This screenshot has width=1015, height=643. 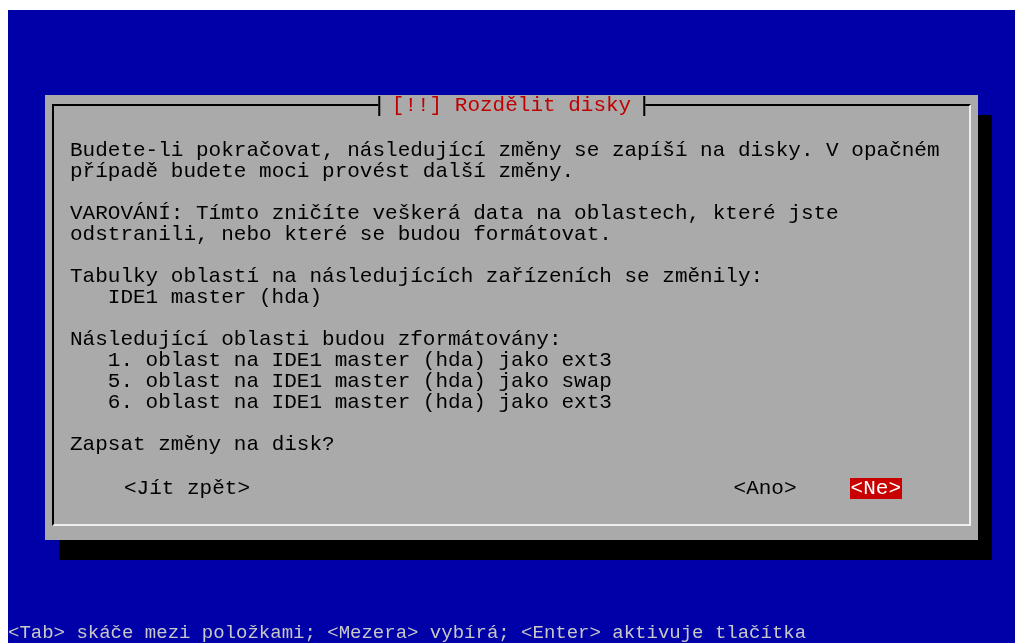 I want to click on message-text: Budete-li pokračovat, následující změny se zapíší na disky. V opačném případě budete moci provést další změny., so click(x=505, y=161).